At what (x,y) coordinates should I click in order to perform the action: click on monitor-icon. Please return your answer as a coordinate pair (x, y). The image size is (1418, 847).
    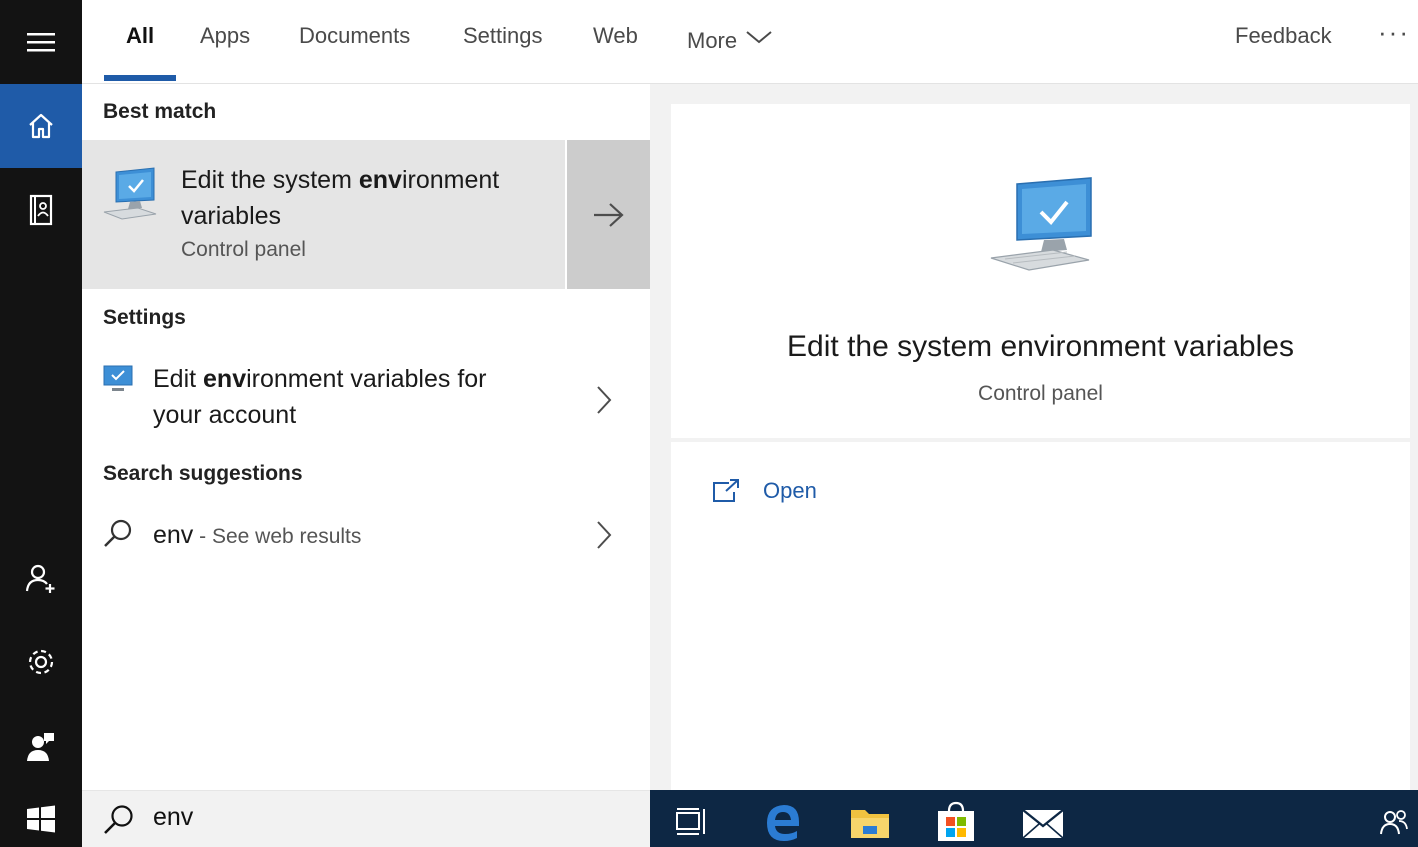
    Looking at the image, I should click on (118, 378).